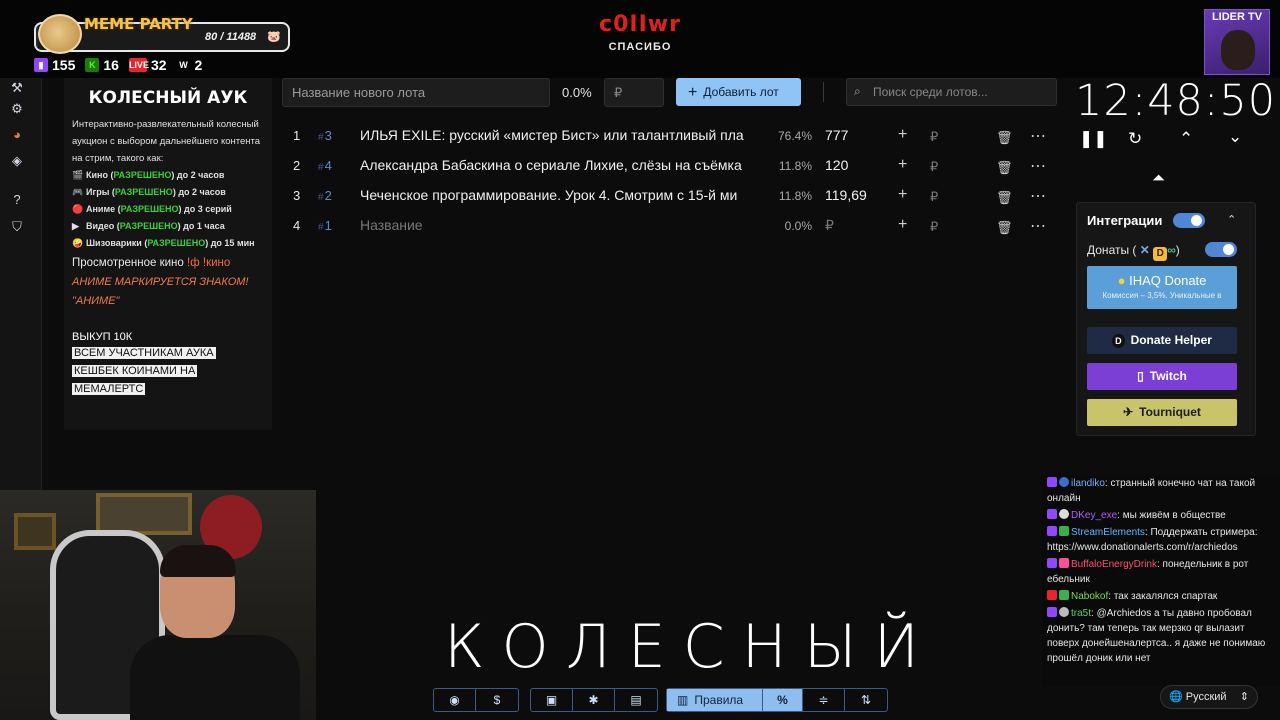 The width and height of the screenshot is (1280, 720). I want to click on rules-button: ▥ Правила, so click(715, 700).